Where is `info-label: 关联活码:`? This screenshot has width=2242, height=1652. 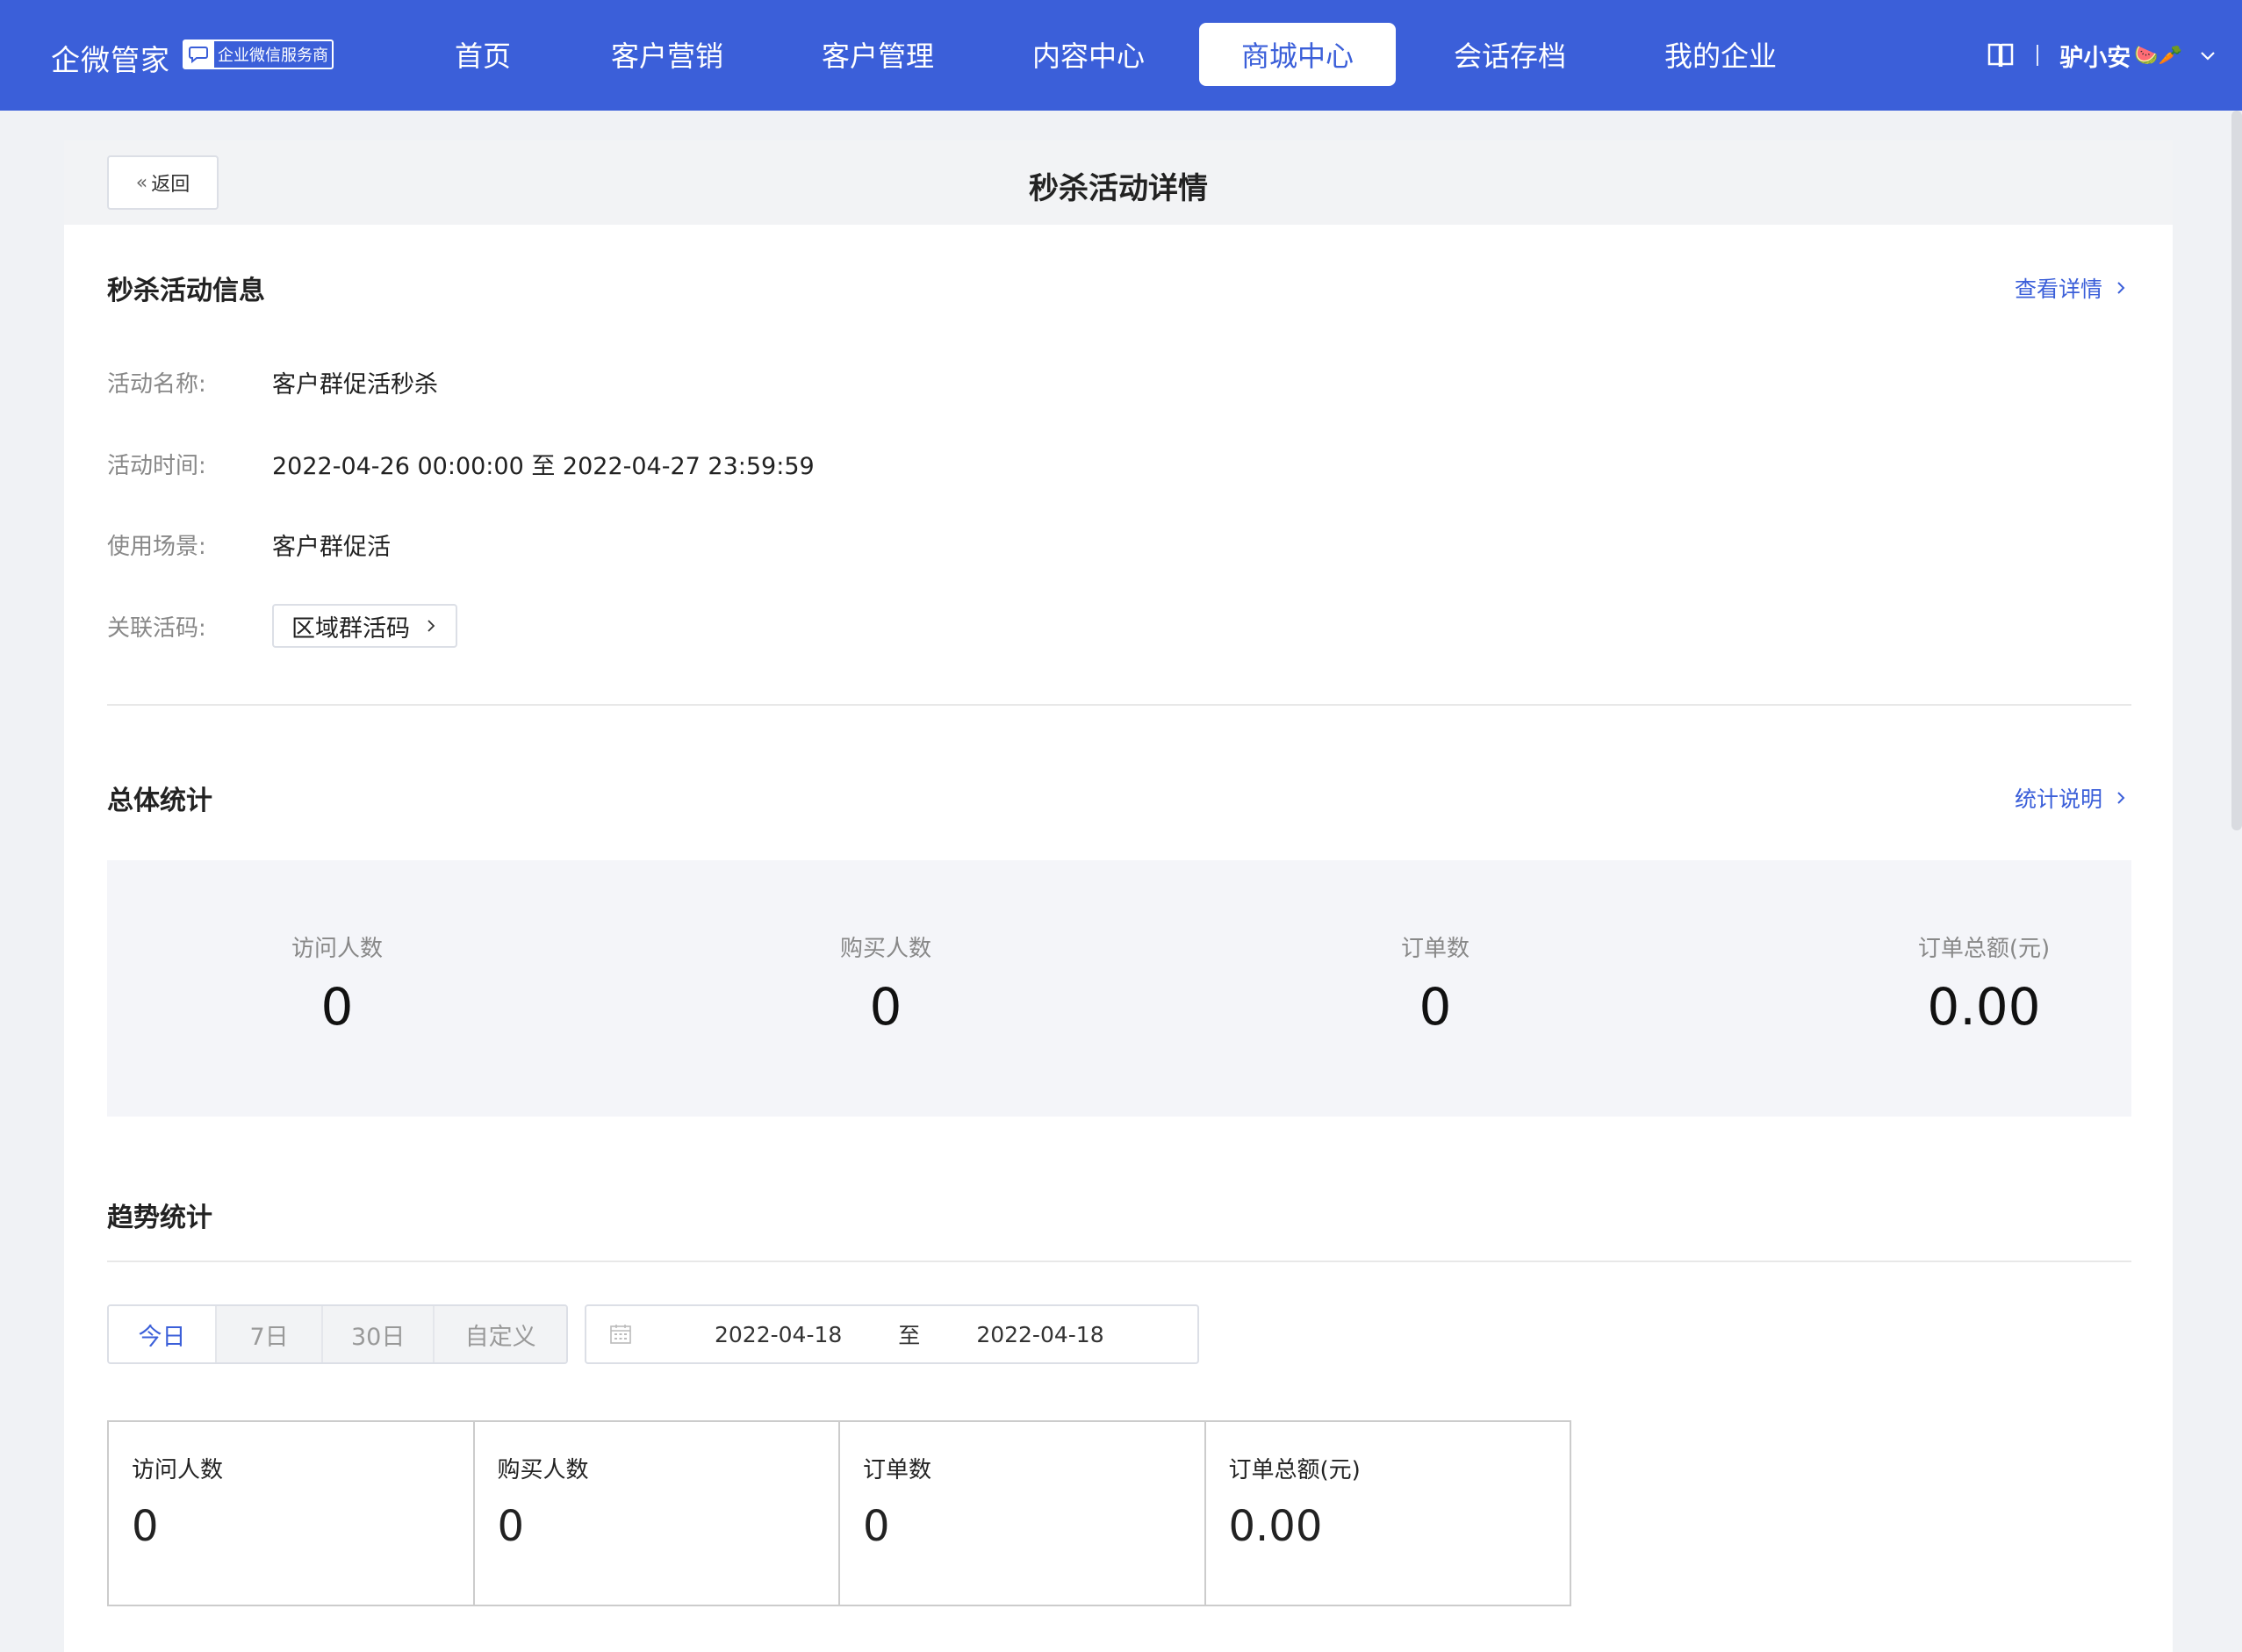
info-label: 关联活码: is located at coordinates (156, 628).